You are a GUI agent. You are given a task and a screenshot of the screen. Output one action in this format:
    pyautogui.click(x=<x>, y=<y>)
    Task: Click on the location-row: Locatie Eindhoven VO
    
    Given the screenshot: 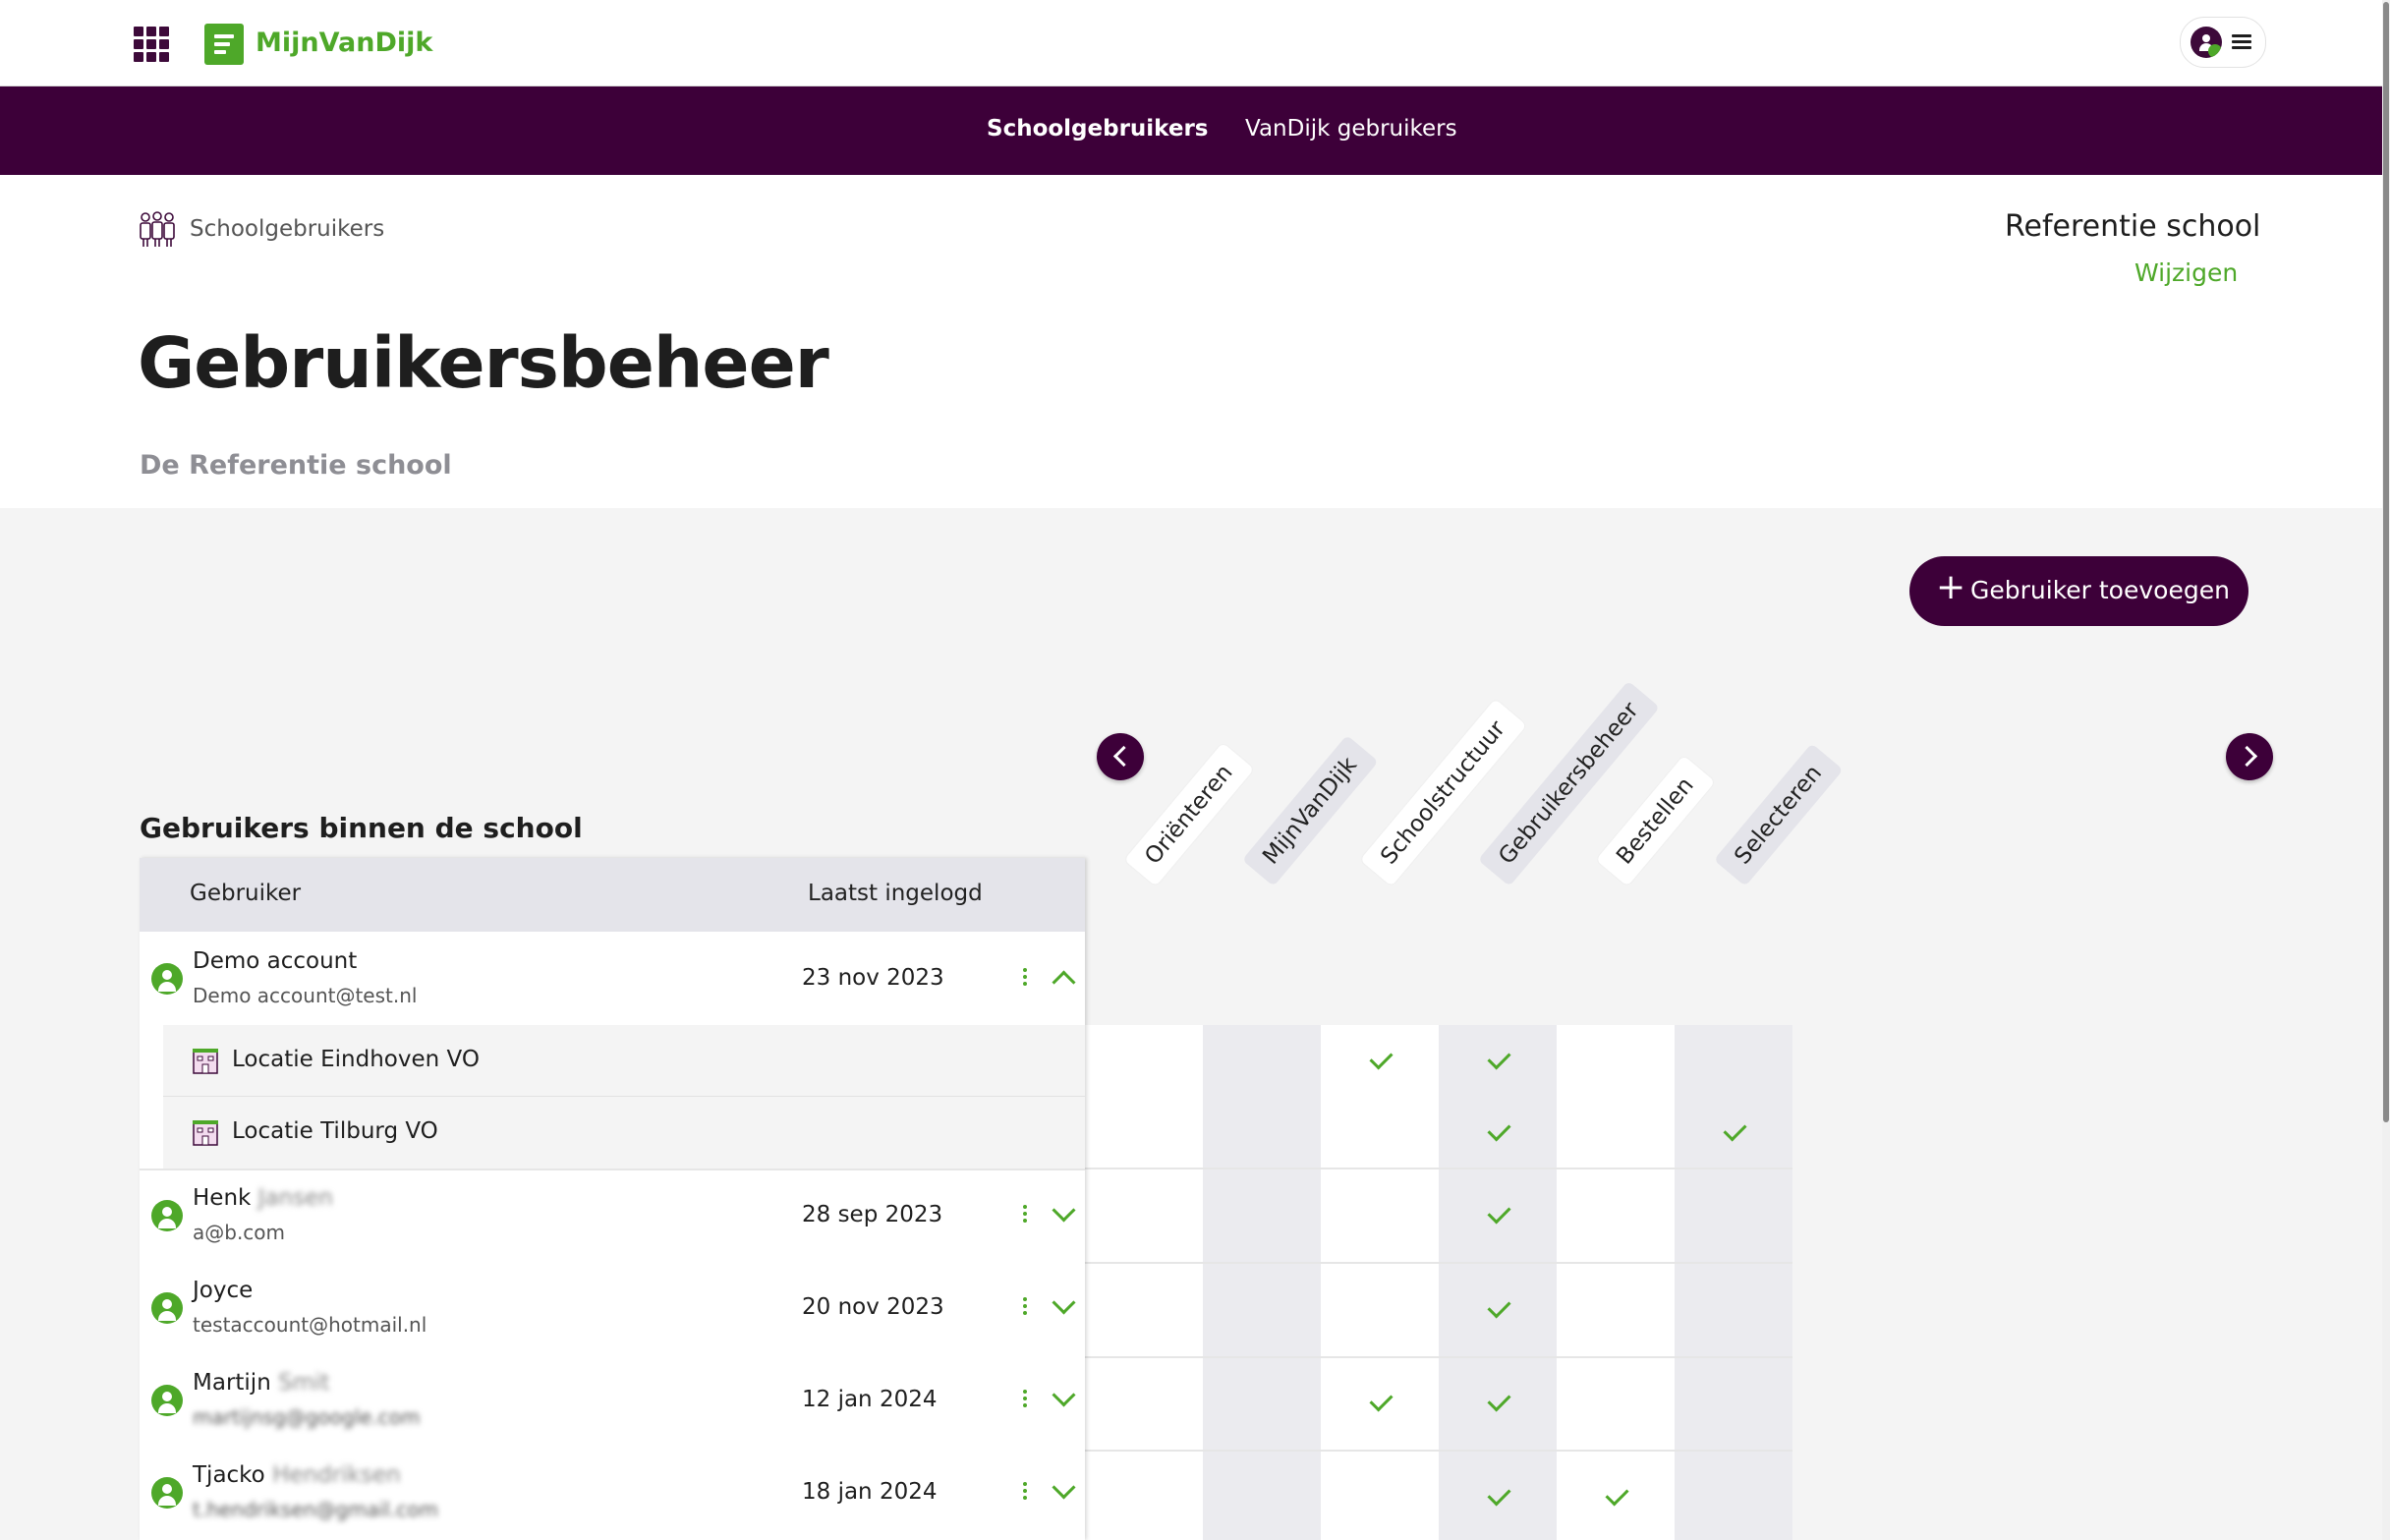 What is the action you would take?
    pyautogui.click(x=624, y=1061)
    